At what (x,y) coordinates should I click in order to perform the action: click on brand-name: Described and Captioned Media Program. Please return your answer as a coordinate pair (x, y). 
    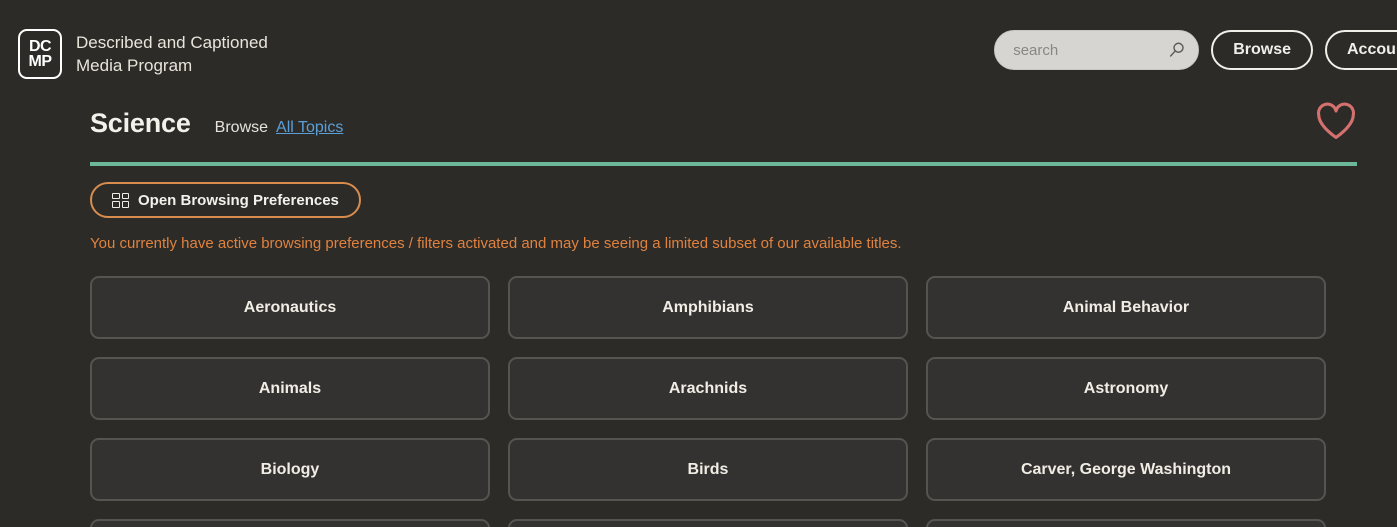
    Looking at the image, I should click on (172, 54).